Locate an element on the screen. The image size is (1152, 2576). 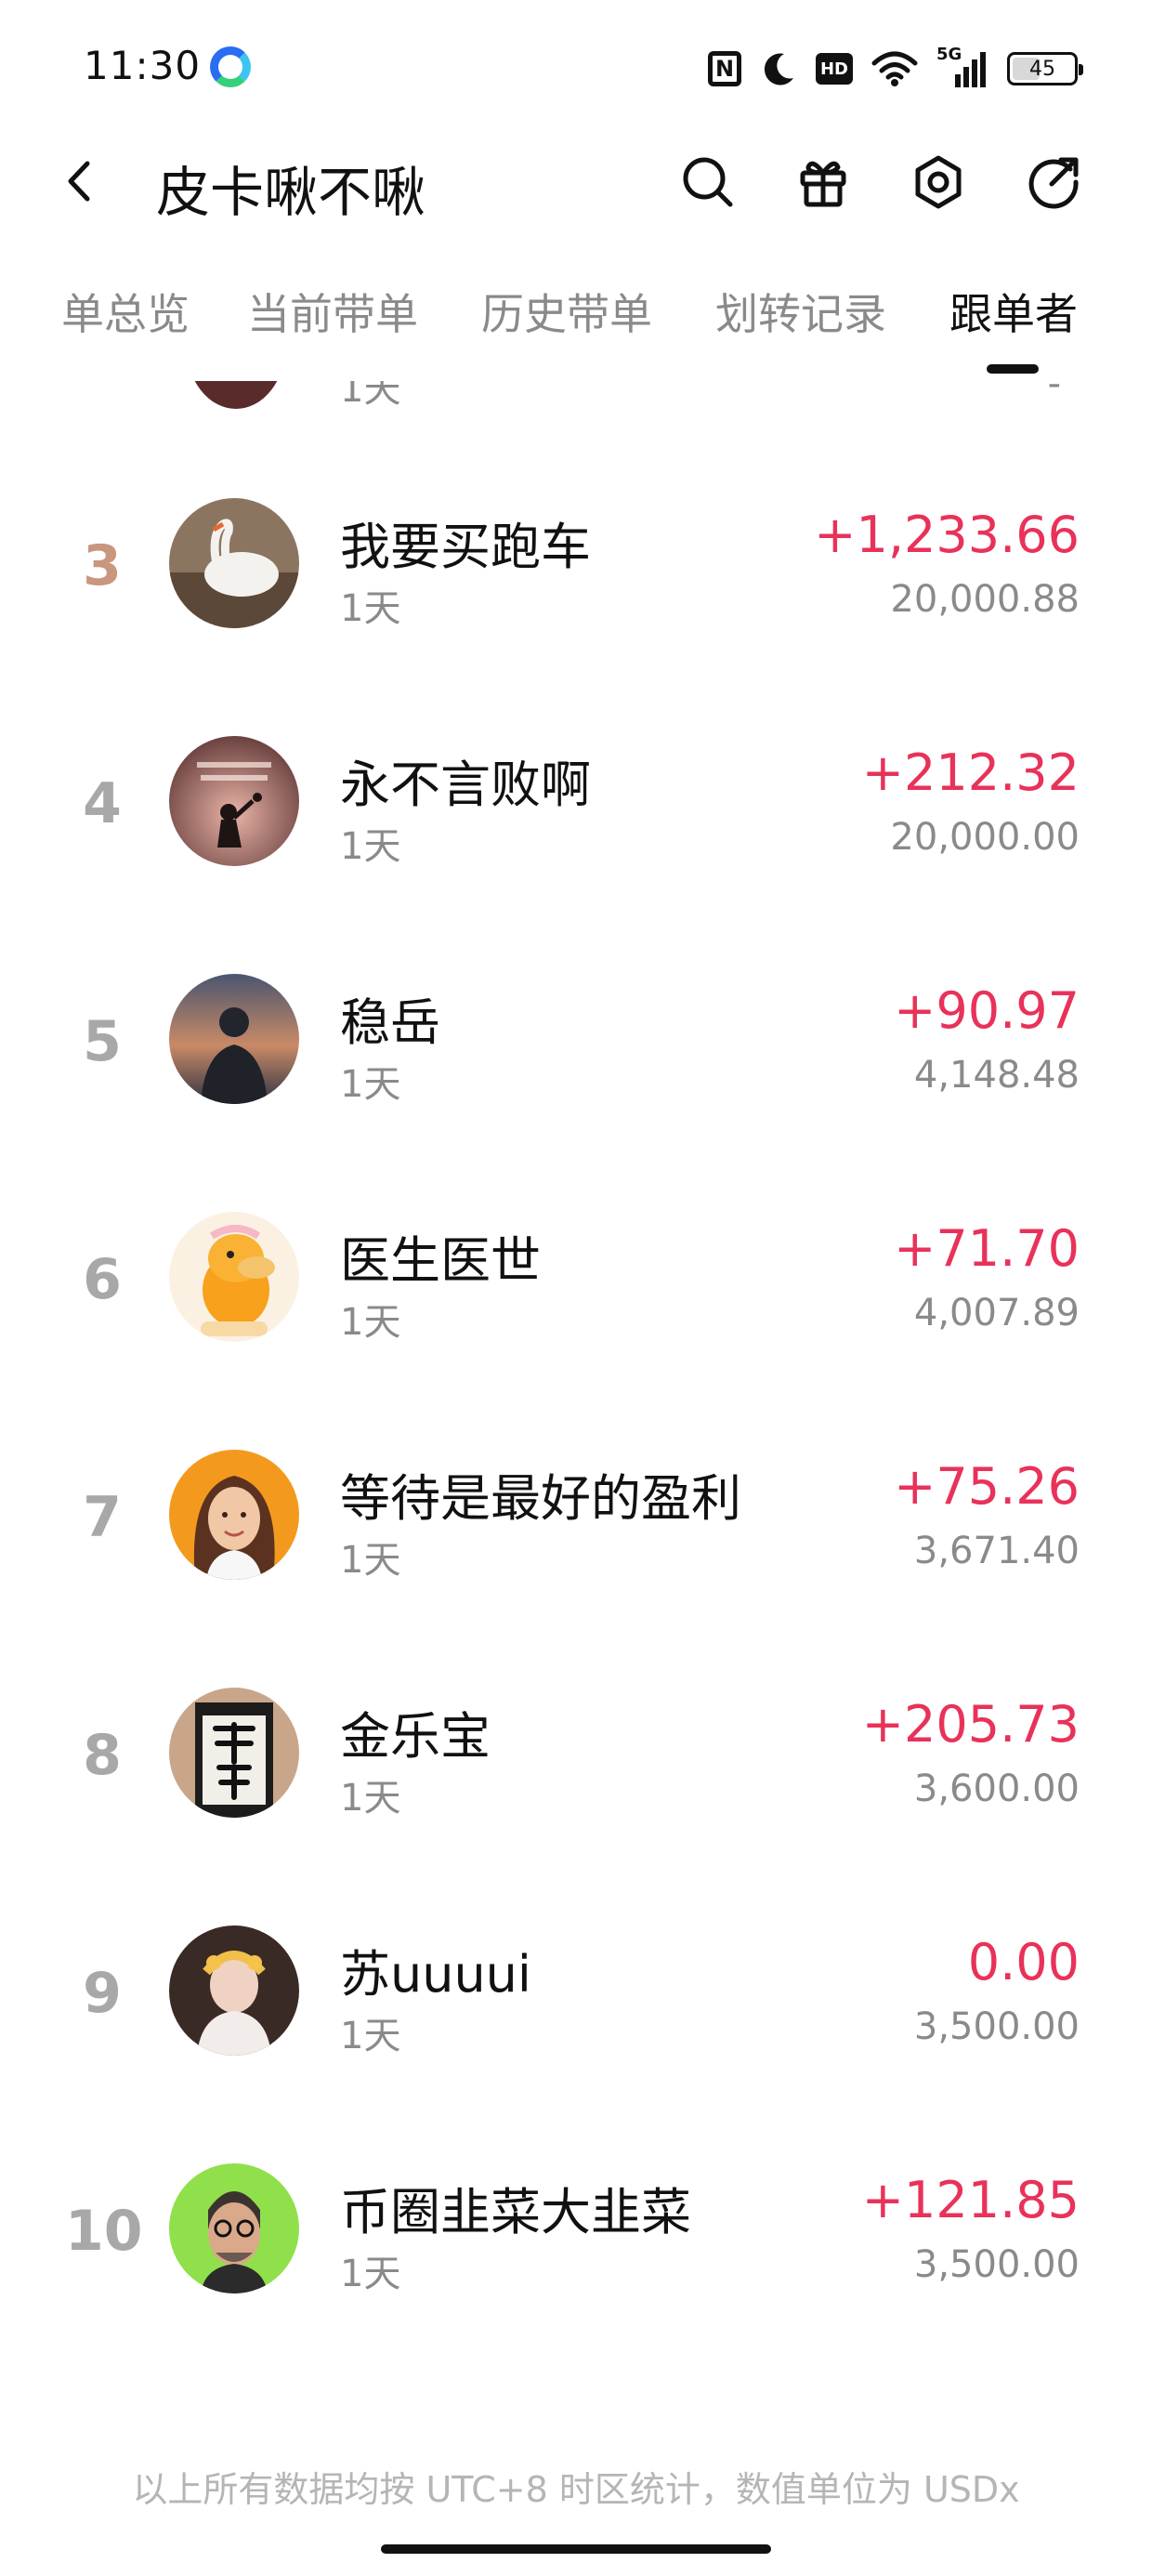
follower-name: 永不言败啊 is located at coordinates (465, 785).